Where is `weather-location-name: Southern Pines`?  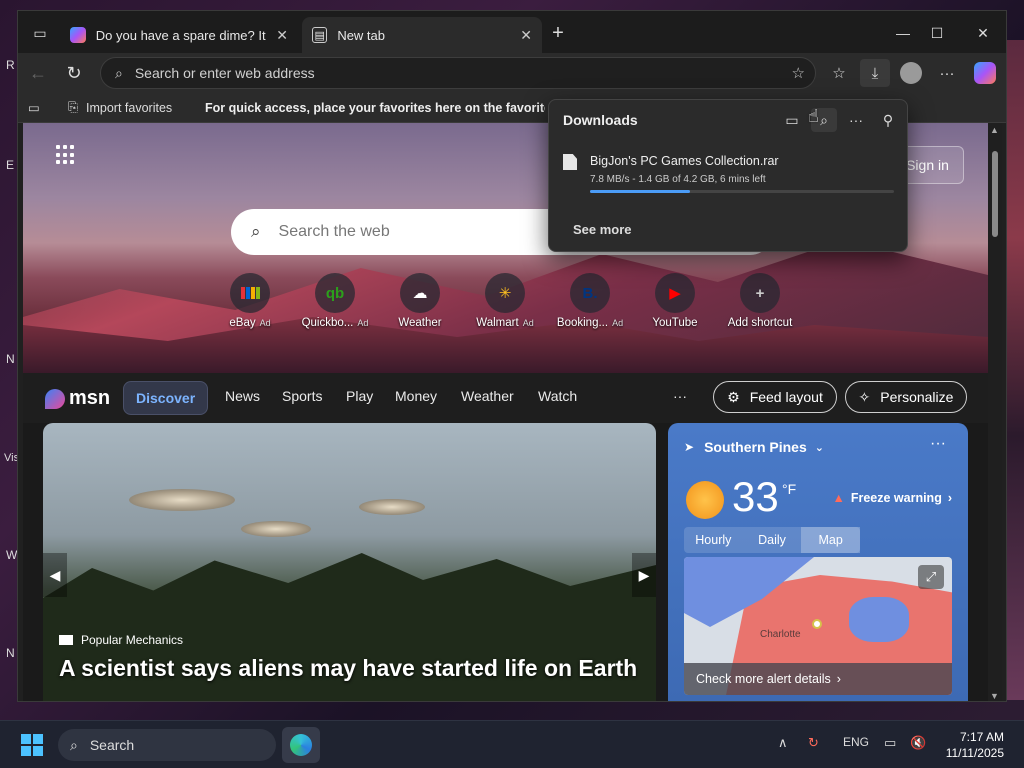
weather-location-name: Southern Pines is located at coordinates (755, 447).